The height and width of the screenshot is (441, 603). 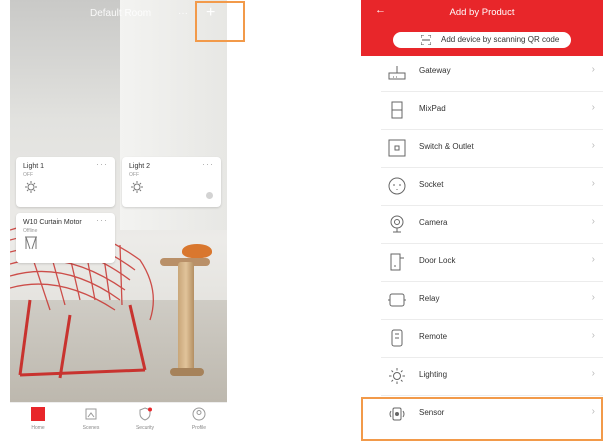 What do you see at coordinates (209, 195) in the screenshot?
I see `power-toggle` at bounding box center [209, 195].